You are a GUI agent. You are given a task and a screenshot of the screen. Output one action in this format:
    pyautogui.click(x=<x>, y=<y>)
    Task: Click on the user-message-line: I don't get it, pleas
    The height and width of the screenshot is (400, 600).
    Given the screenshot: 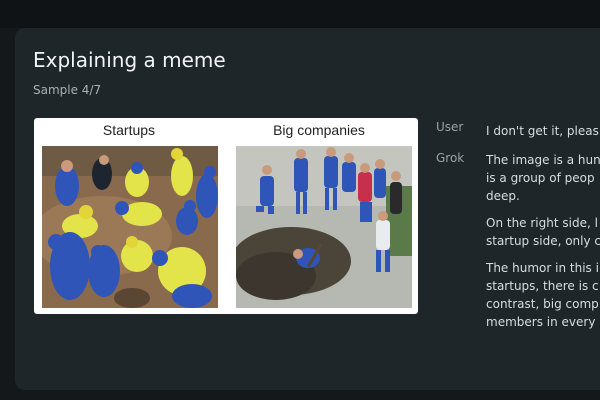 What is the action you would take?
    pyautogui.click(x=542, y=131)
    